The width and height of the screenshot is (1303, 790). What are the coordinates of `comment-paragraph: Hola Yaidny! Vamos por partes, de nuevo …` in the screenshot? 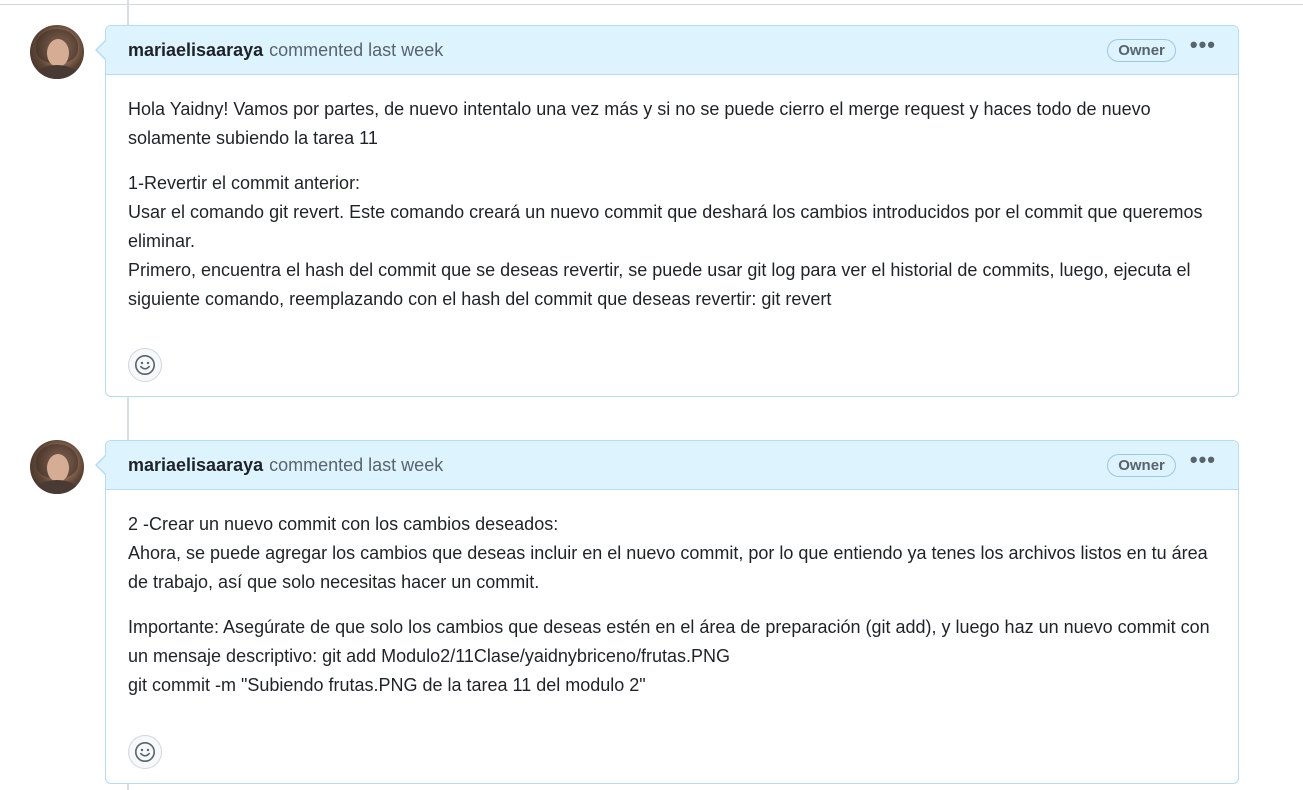 It's located at (672, 124).